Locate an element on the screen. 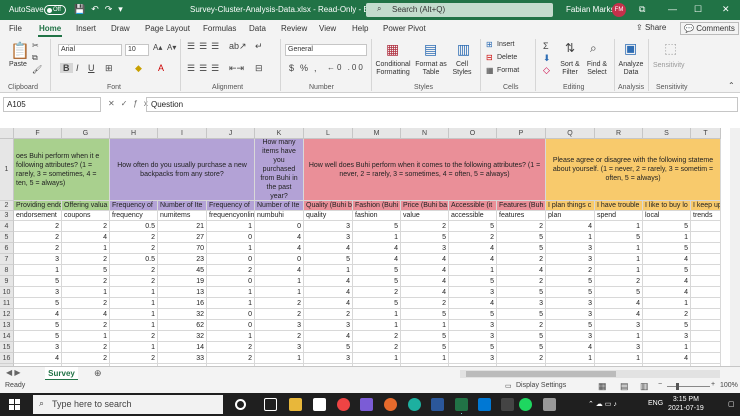 The height and width of the screenshot is (416, 740). tab-page-layout: Page Layout is located at coordinates (167, 28).